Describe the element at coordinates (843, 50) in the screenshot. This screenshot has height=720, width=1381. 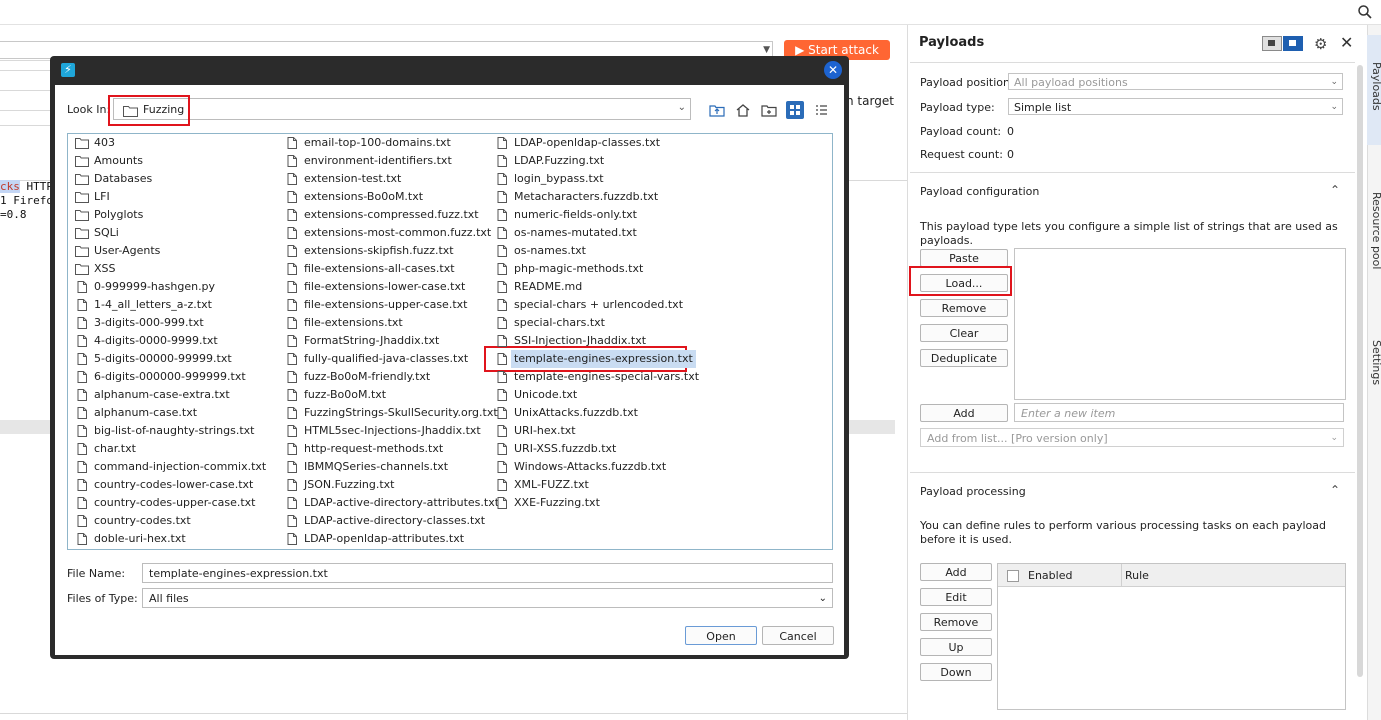
I see `start-attack-label: Start attack` at that location.